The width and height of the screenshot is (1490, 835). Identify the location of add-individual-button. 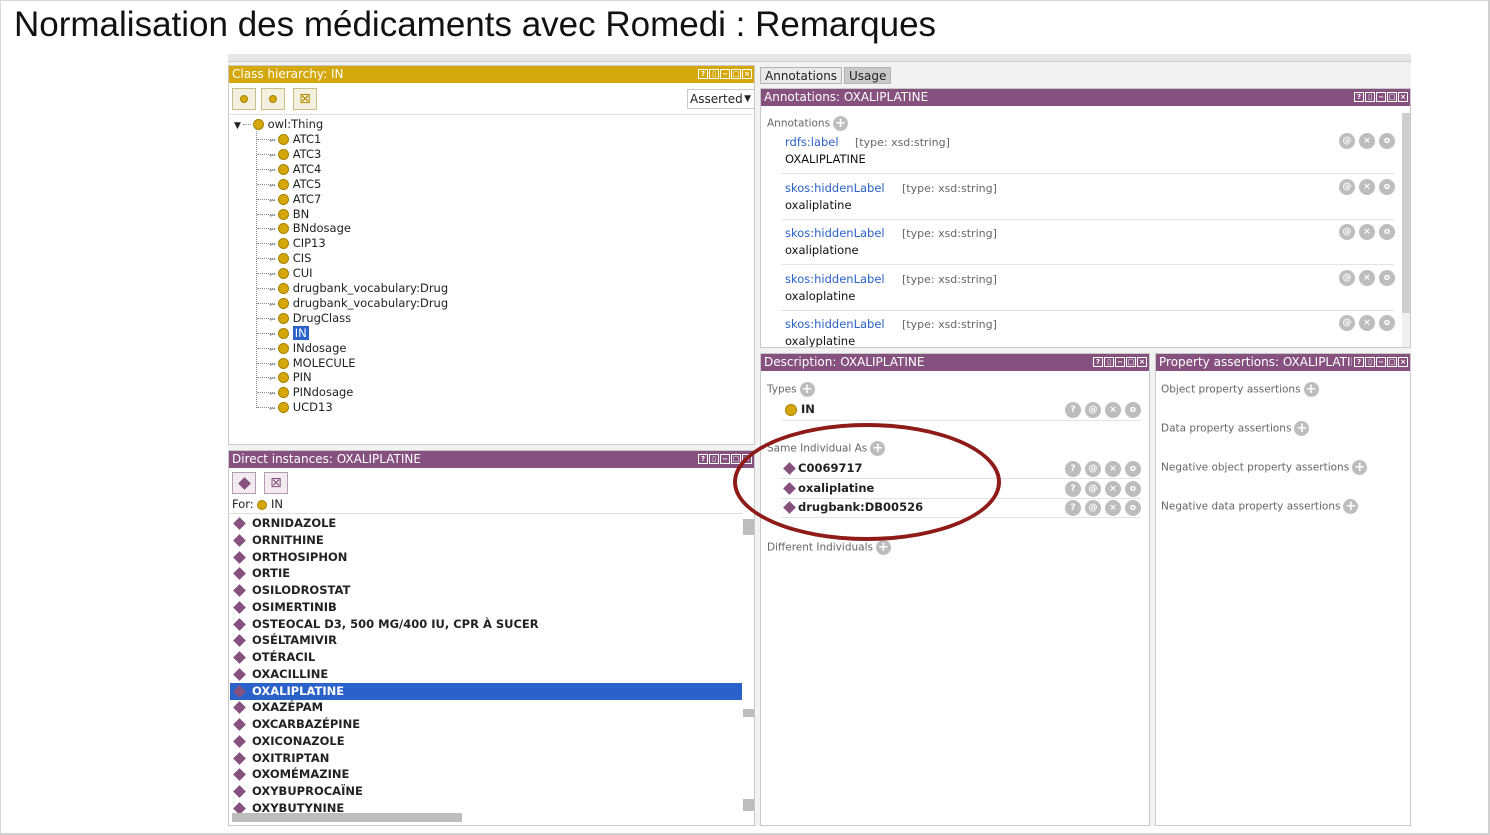
(244, 483).